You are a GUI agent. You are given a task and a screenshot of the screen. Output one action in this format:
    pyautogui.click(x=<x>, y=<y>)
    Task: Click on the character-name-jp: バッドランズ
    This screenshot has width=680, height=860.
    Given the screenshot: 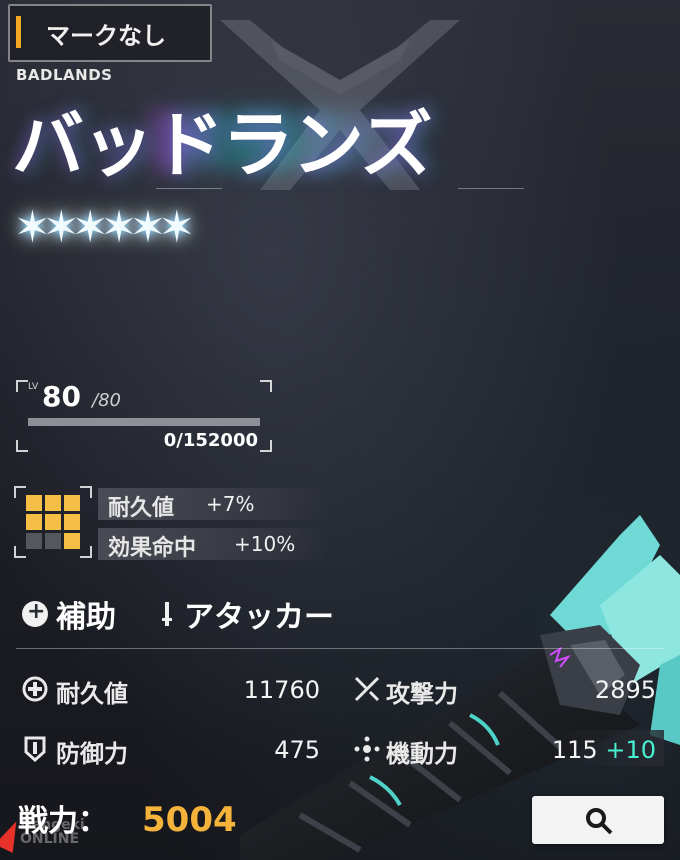 What is the action you would take?
    pyautogui.click(x=222, y=145)
    